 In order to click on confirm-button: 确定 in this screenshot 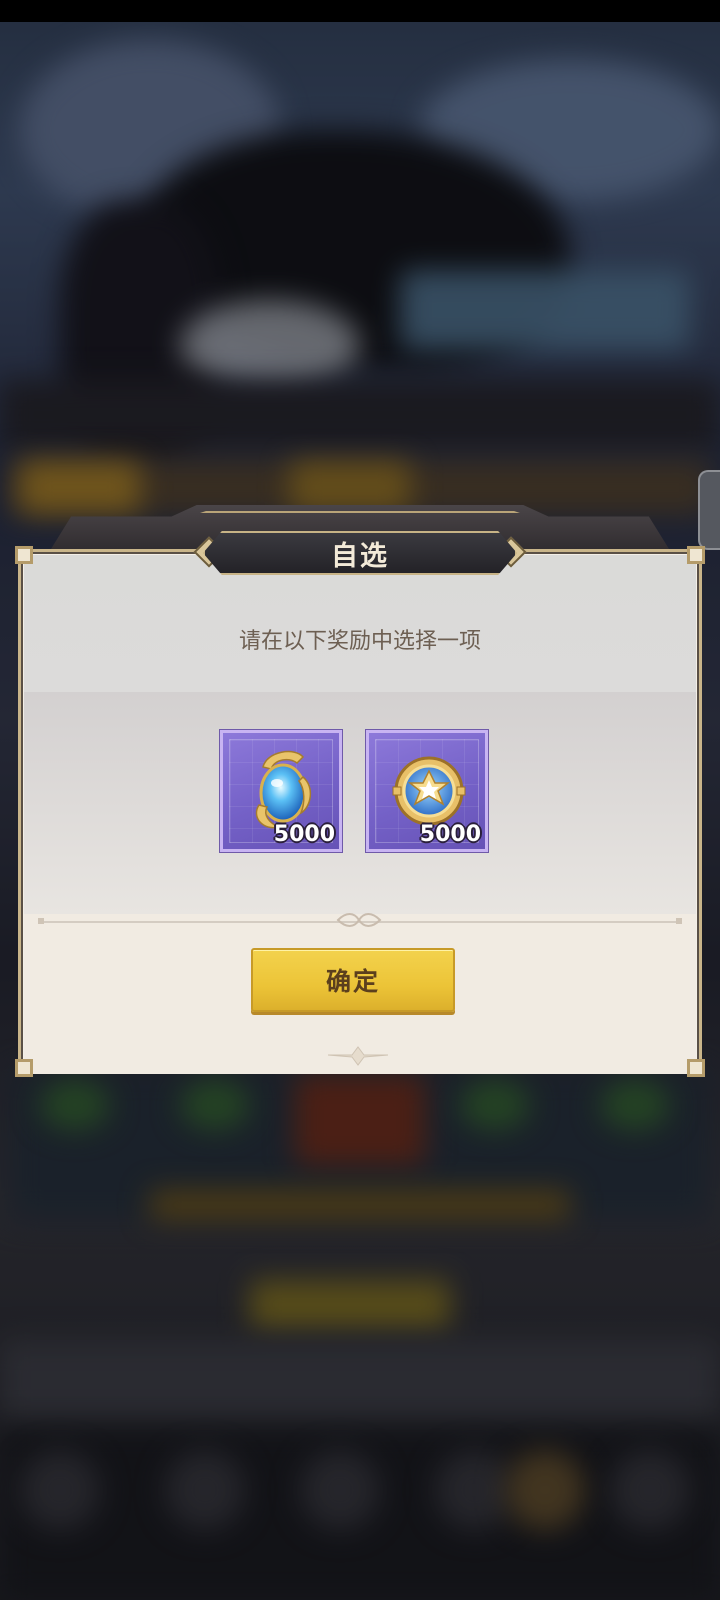, I will do `click(353, 980)`.